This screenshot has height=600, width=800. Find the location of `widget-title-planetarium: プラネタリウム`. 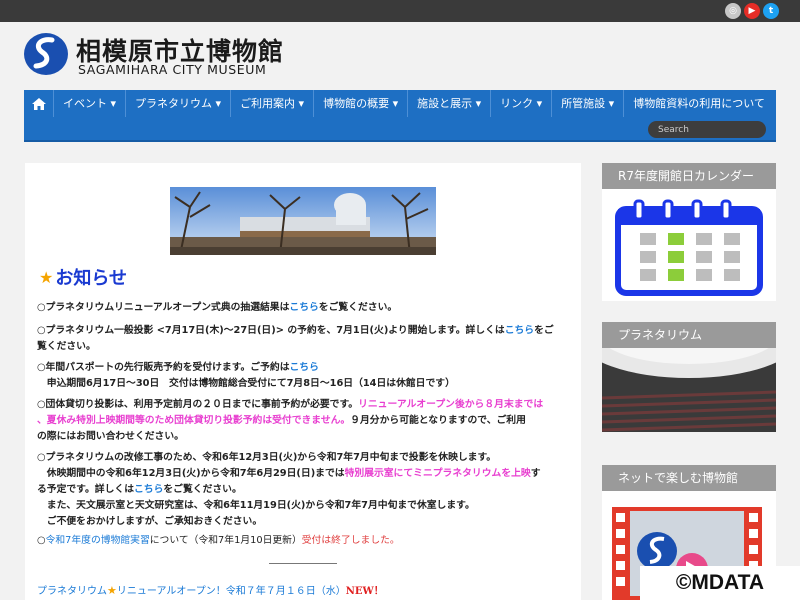

widget-title-planetarium: プラネタリウム is located at coordinates (689, 335).